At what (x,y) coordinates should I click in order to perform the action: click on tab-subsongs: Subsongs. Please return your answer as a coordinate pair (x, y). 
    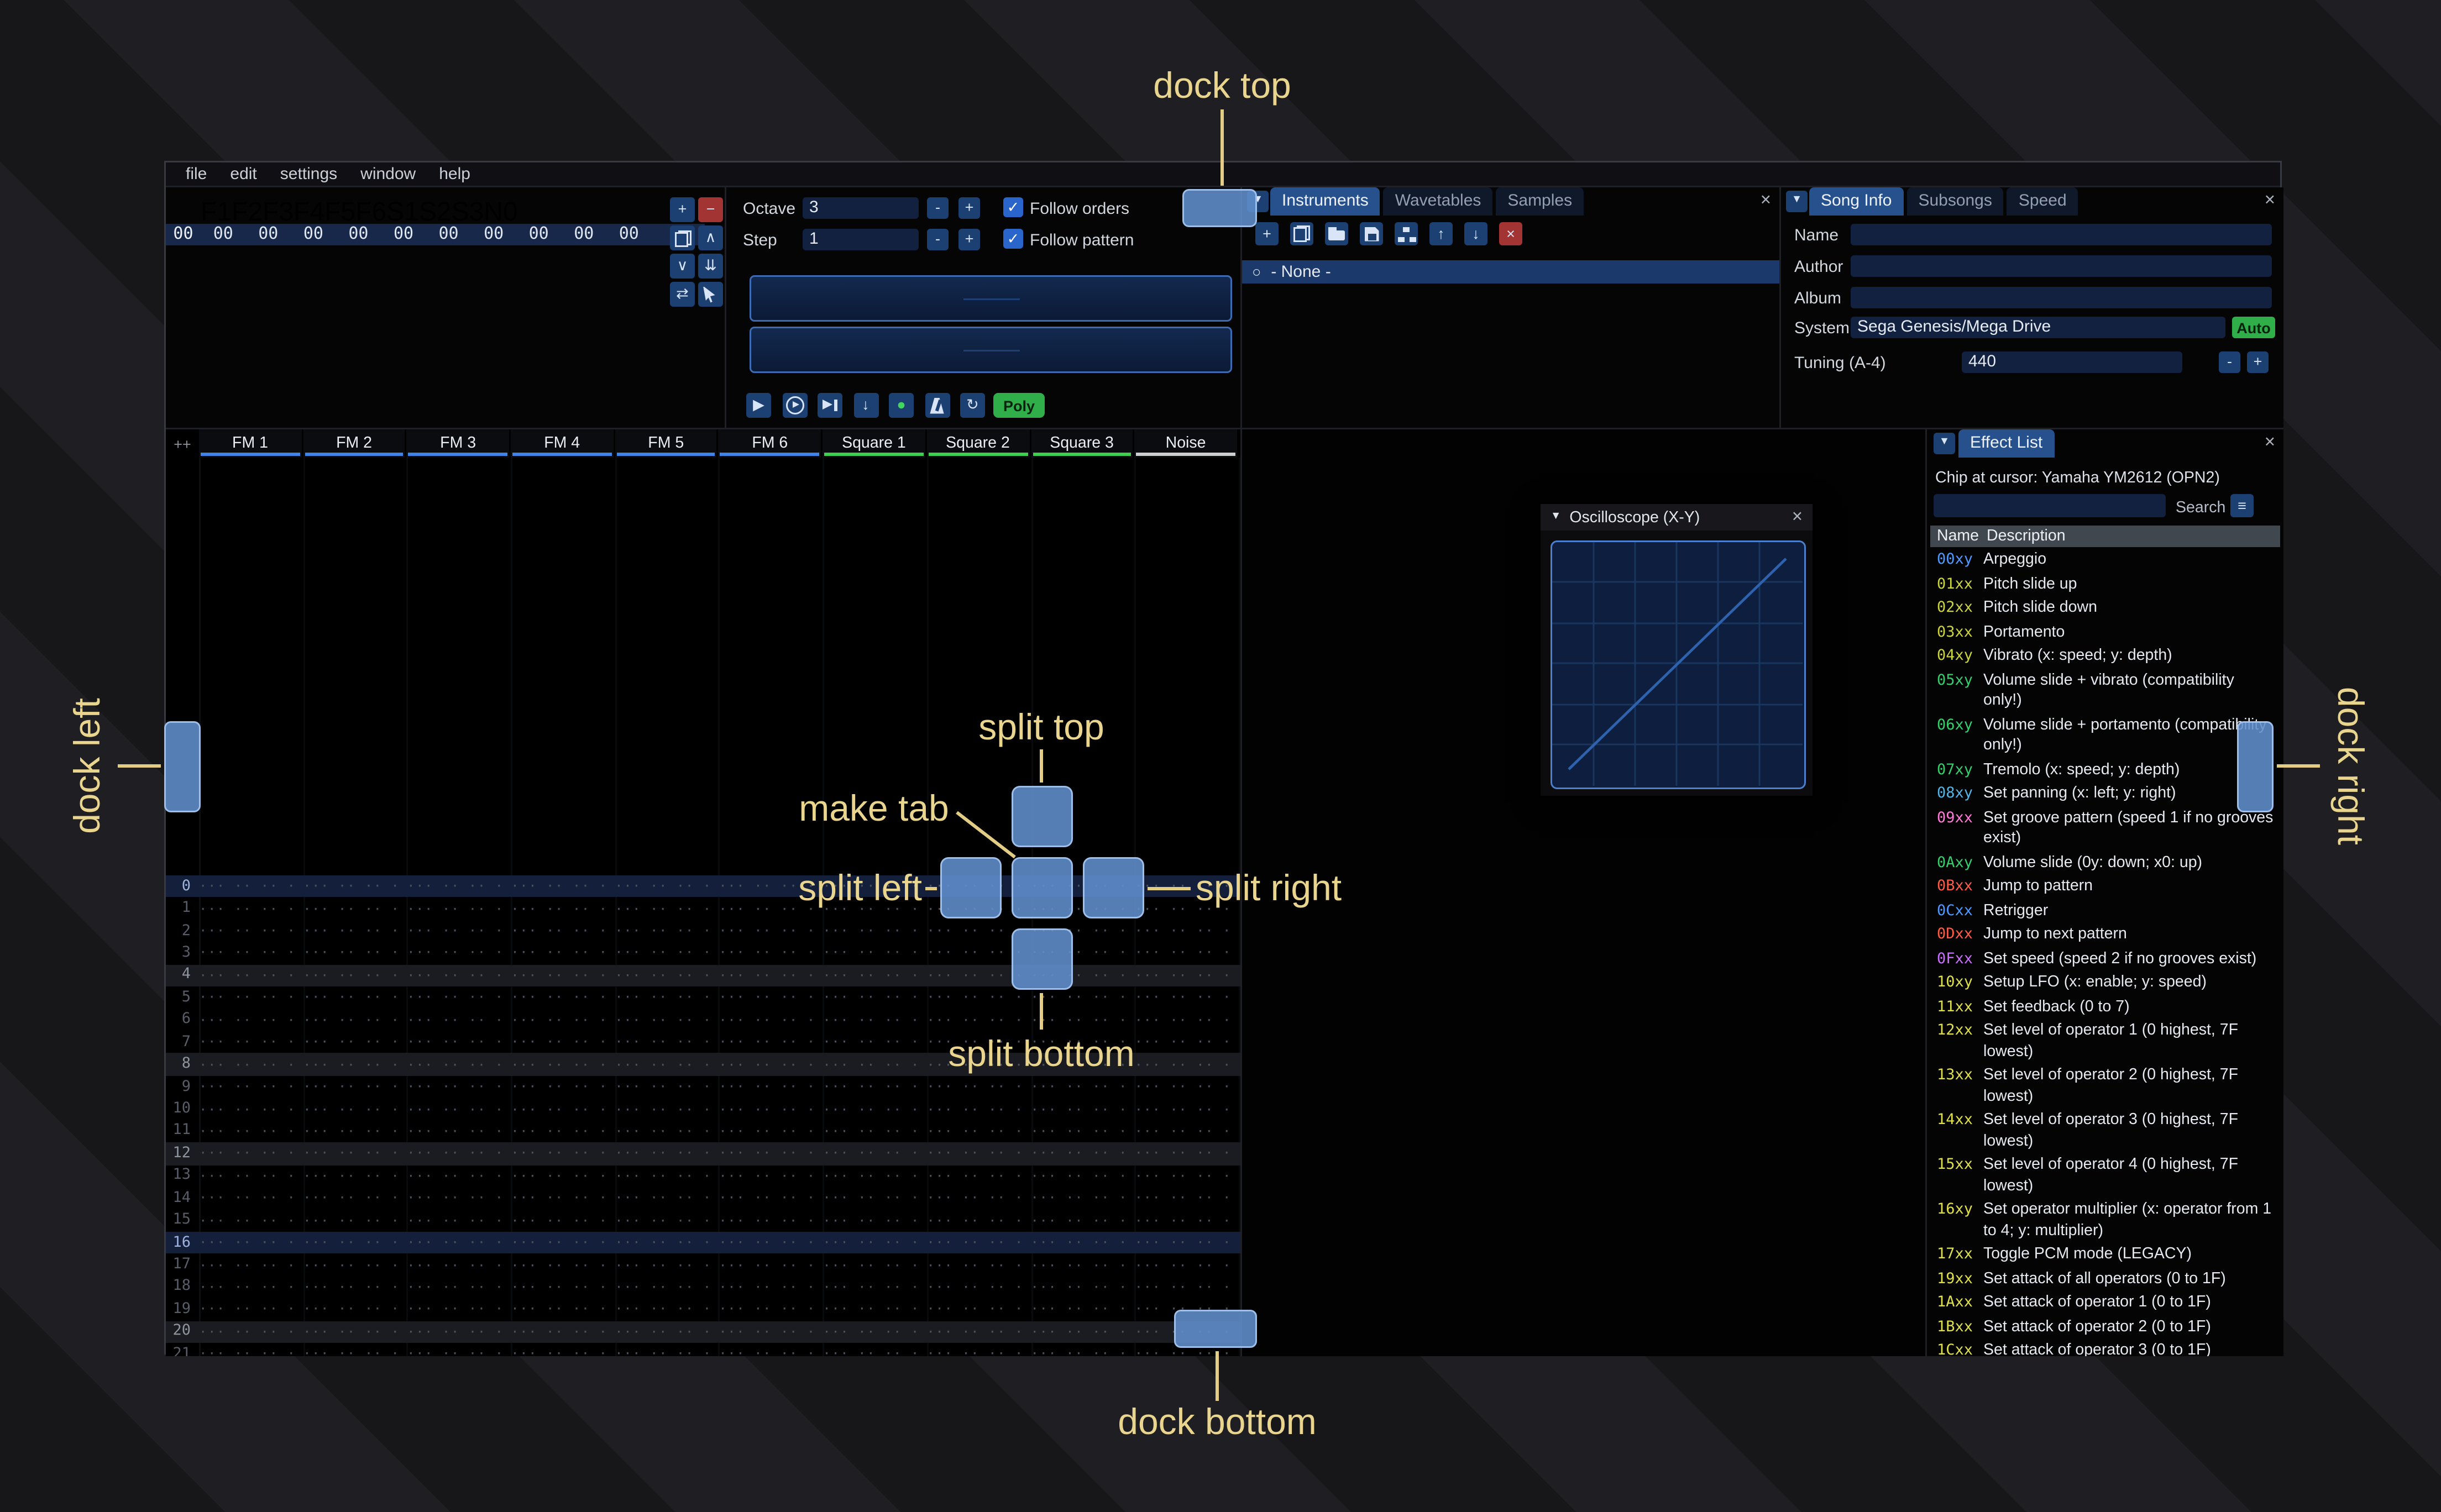
    Looking at the image, I should click on (1955, 202).